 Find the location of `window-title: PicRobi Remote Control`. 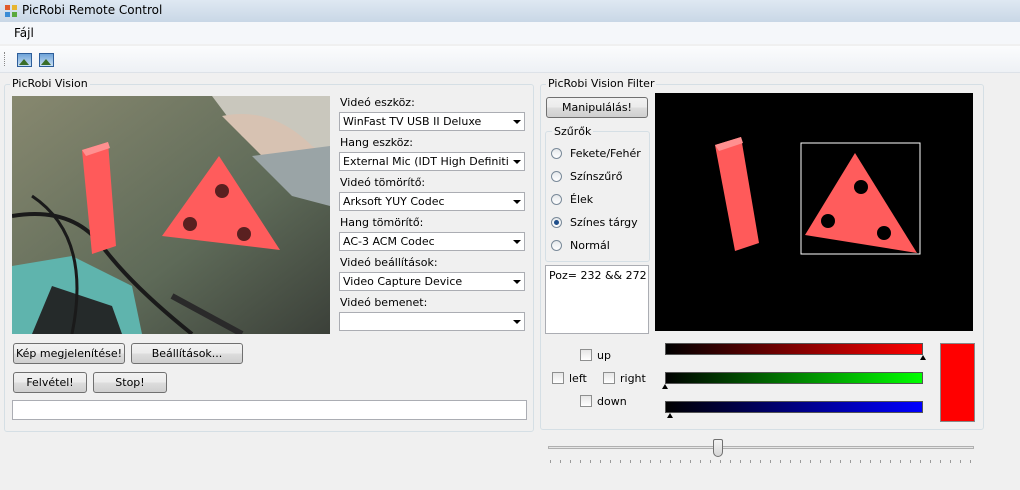

window-title: PicRobi Remote Control is located at coordinates (92, 10).